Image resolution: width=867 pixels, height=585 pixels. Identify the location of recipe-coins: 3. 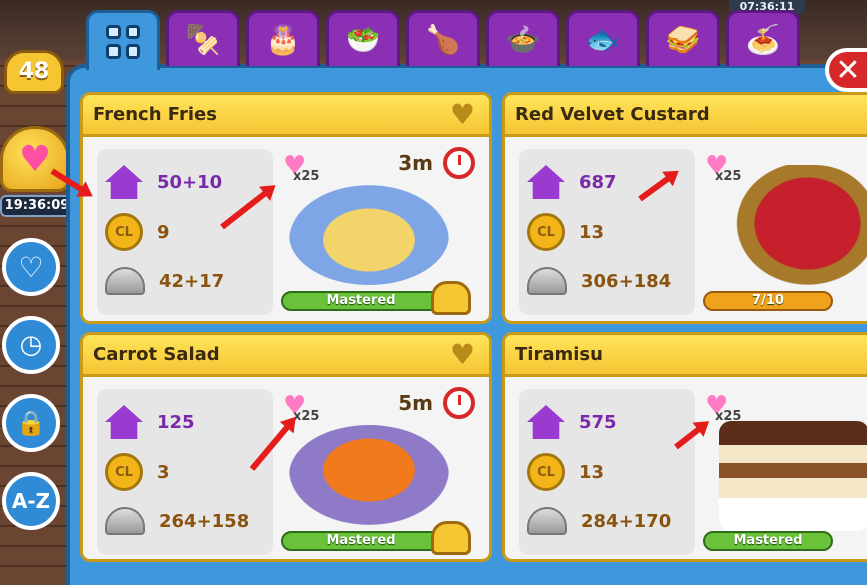
(163, 472).